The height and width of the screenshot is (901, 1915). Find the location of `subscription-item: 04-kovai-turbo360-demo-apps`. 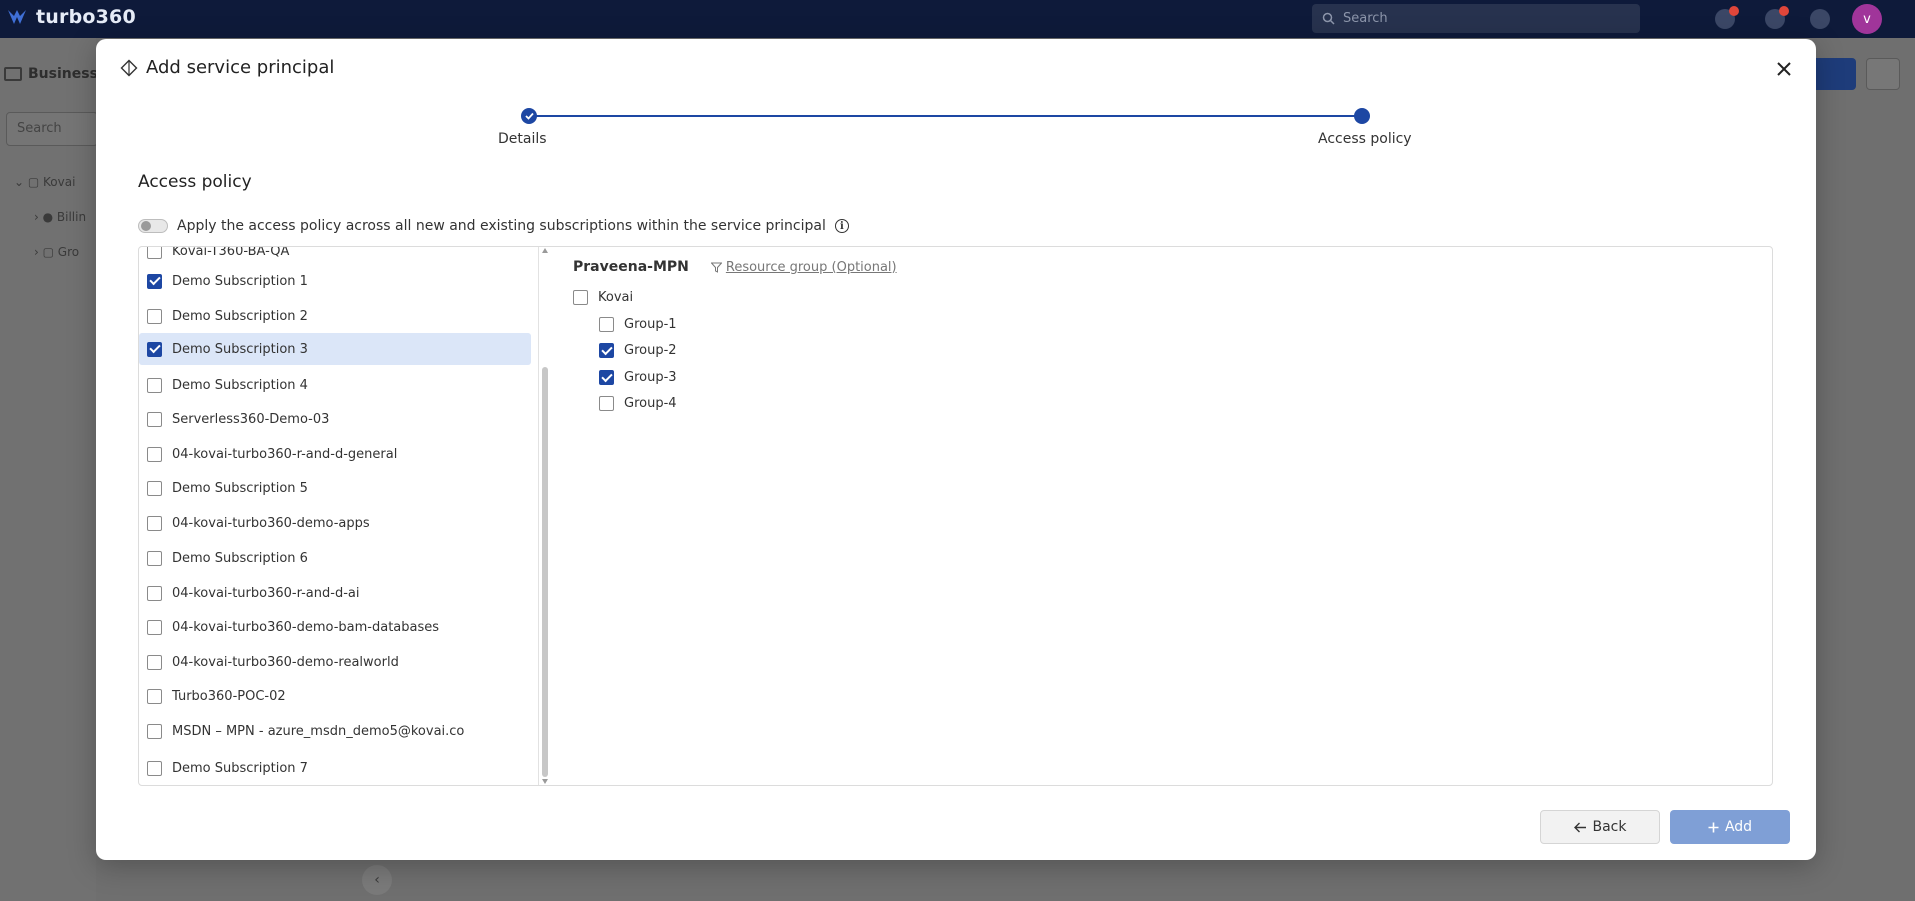

subscription-item: 04-kovai-turbo360-demo-apps is located at coordinates (335, 523).